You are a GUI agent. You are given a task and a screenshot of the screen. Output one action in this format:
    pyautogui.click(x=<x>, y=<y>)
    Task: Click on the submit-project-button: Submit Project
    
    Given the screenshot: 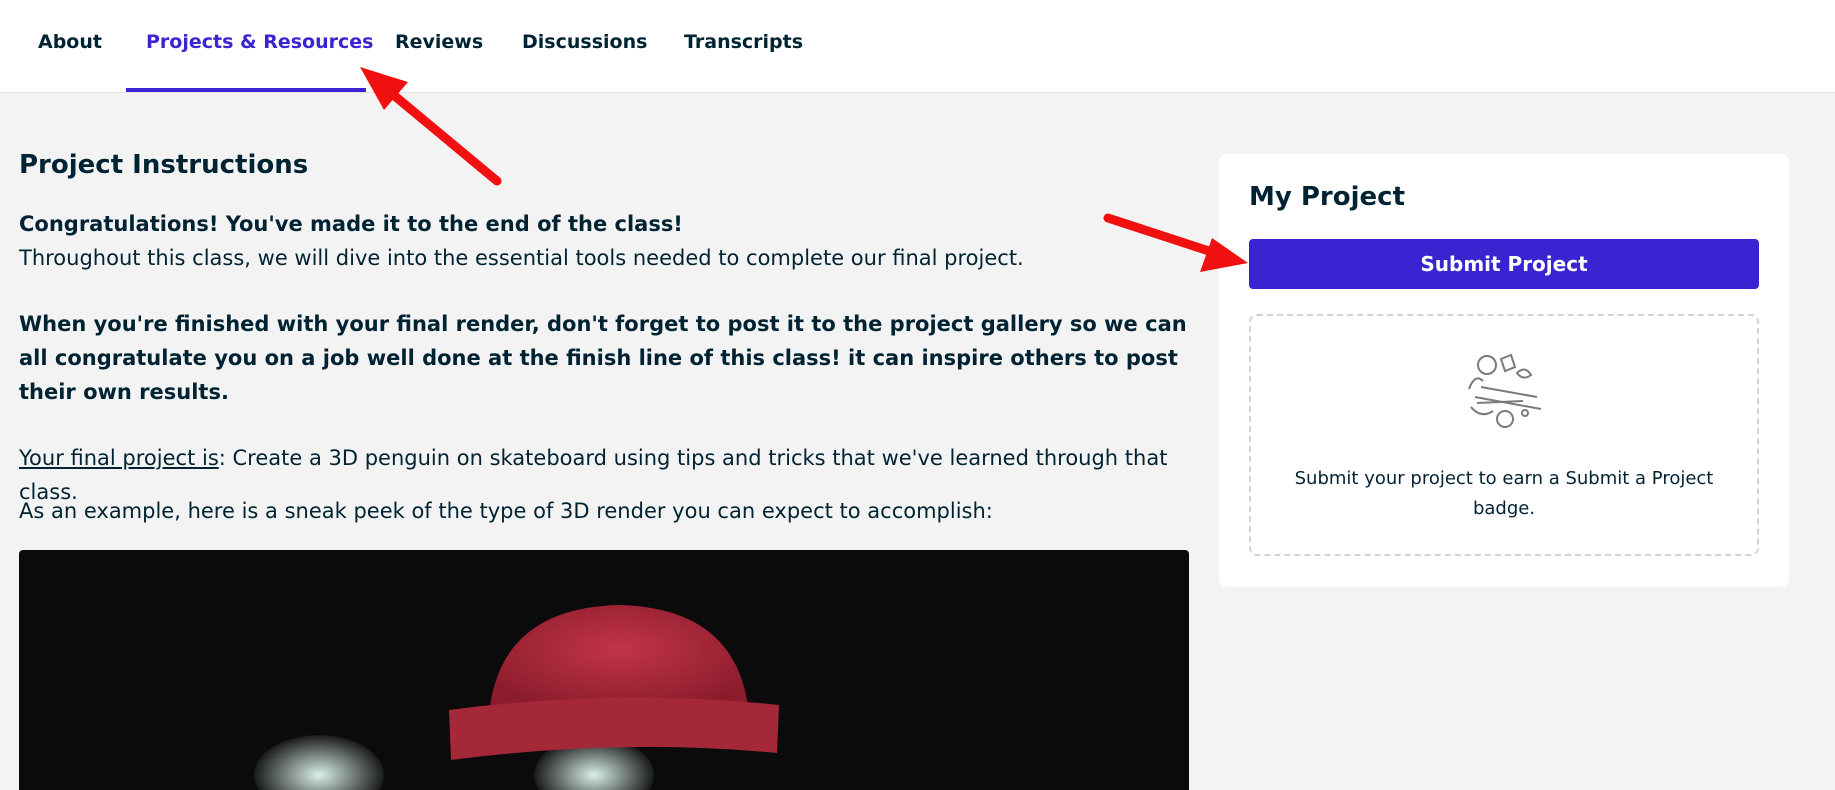 What is the action you would take?
    pyautogui.click(x=1504, y=264)
    